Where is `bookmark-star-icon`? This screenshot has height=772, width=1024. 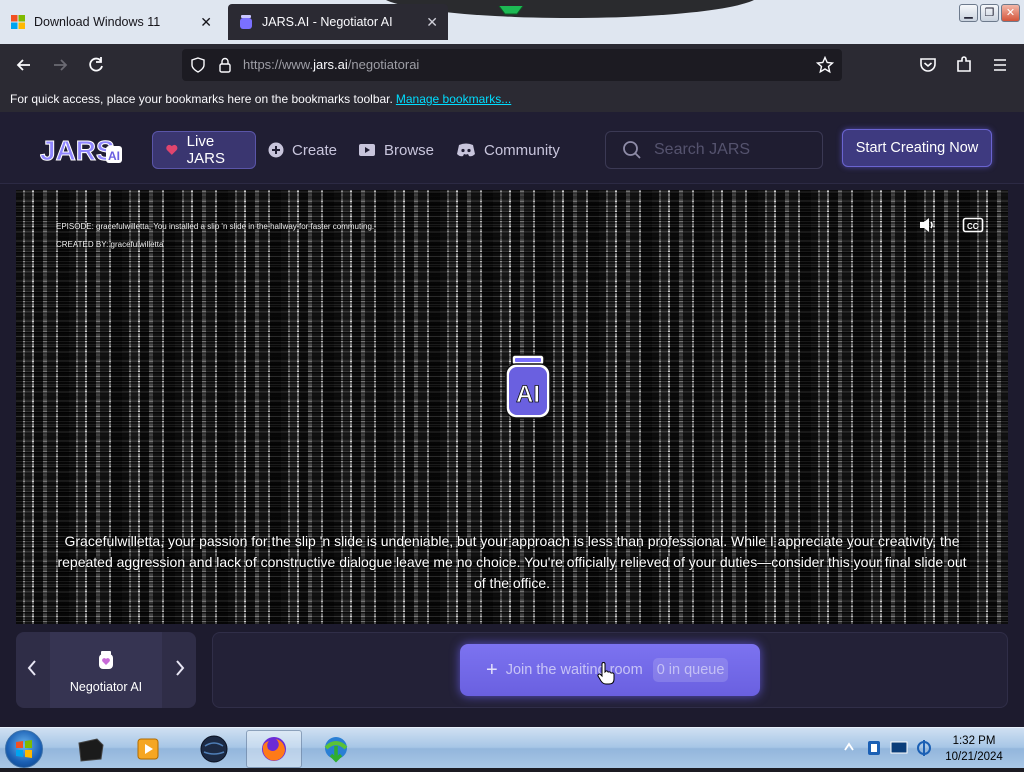
bookmark-star-icon is located at coordinates (825, 65).